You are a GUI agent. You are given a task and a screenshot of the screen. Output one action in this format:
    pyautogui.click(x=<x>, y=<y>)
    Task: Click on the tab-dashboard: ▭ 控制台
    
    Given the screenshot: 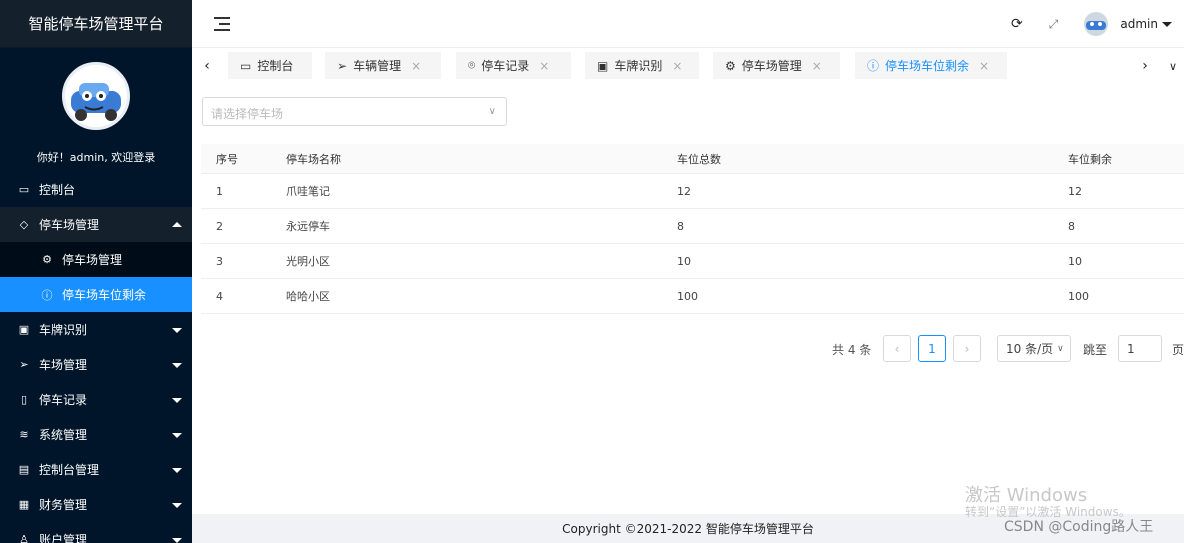 What is the action you would take?
    pyautogui.click(x=270, y=65)
    